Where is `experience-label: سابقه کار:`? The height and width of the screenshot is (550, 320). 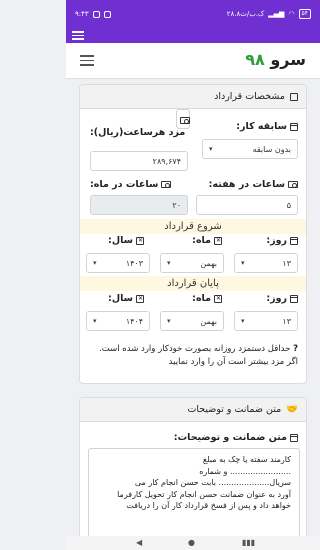 experience-label: سابقه کار: is located at coordinates (267, 126).